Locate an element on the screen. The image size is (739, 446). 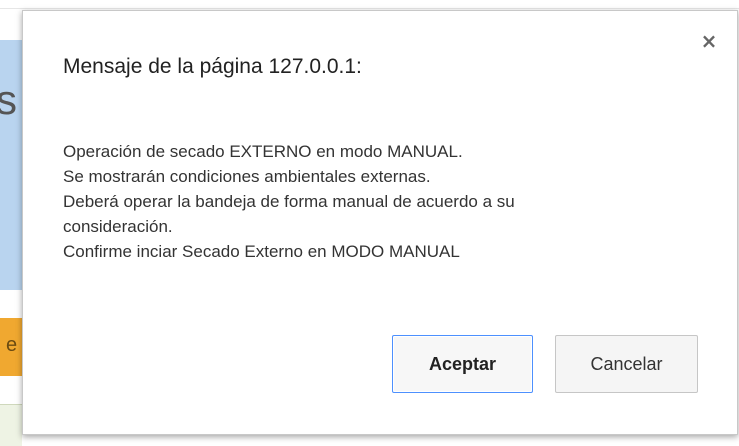
message-line: consideración. is located at coordinates (118, 226).